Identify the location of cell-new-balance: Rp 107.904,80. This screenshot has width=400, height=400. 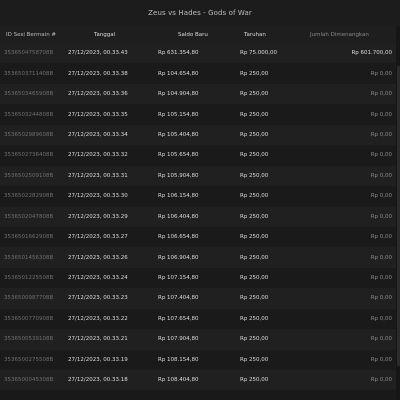
(178, 339).